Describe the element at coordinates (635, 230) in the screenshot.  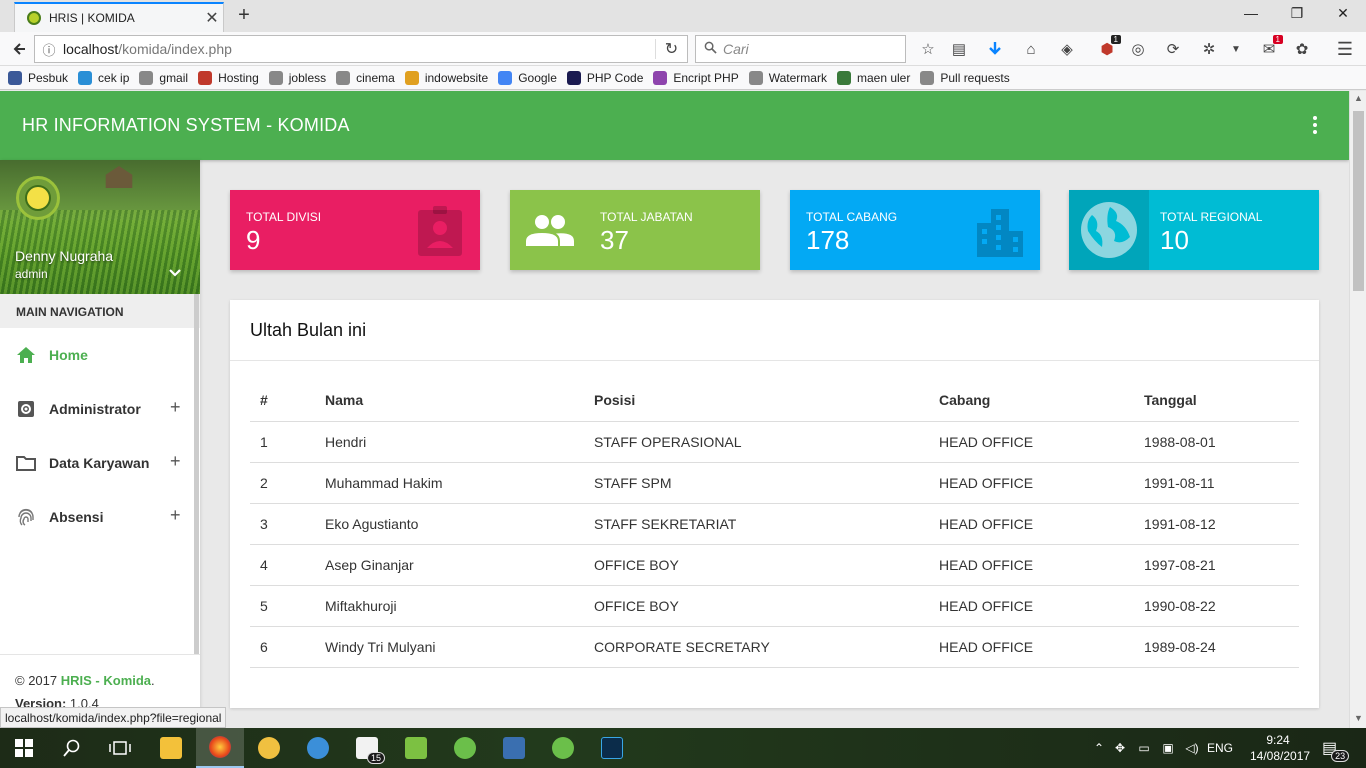
I see `stat-total-jabatan: TOTAL JABATAN 37` at that location.